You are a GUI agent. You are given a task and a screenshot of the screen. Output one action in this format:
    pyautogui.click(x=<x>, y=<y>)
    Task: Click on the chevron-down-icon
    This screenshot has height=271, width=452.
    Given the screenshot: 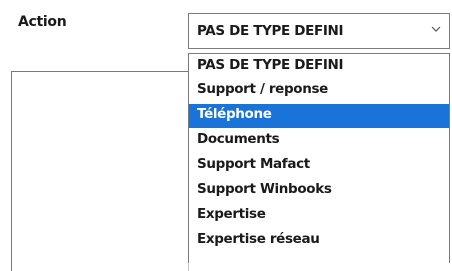 What is the action you would take?
    pyautogui.click(x=436, y=29)
    